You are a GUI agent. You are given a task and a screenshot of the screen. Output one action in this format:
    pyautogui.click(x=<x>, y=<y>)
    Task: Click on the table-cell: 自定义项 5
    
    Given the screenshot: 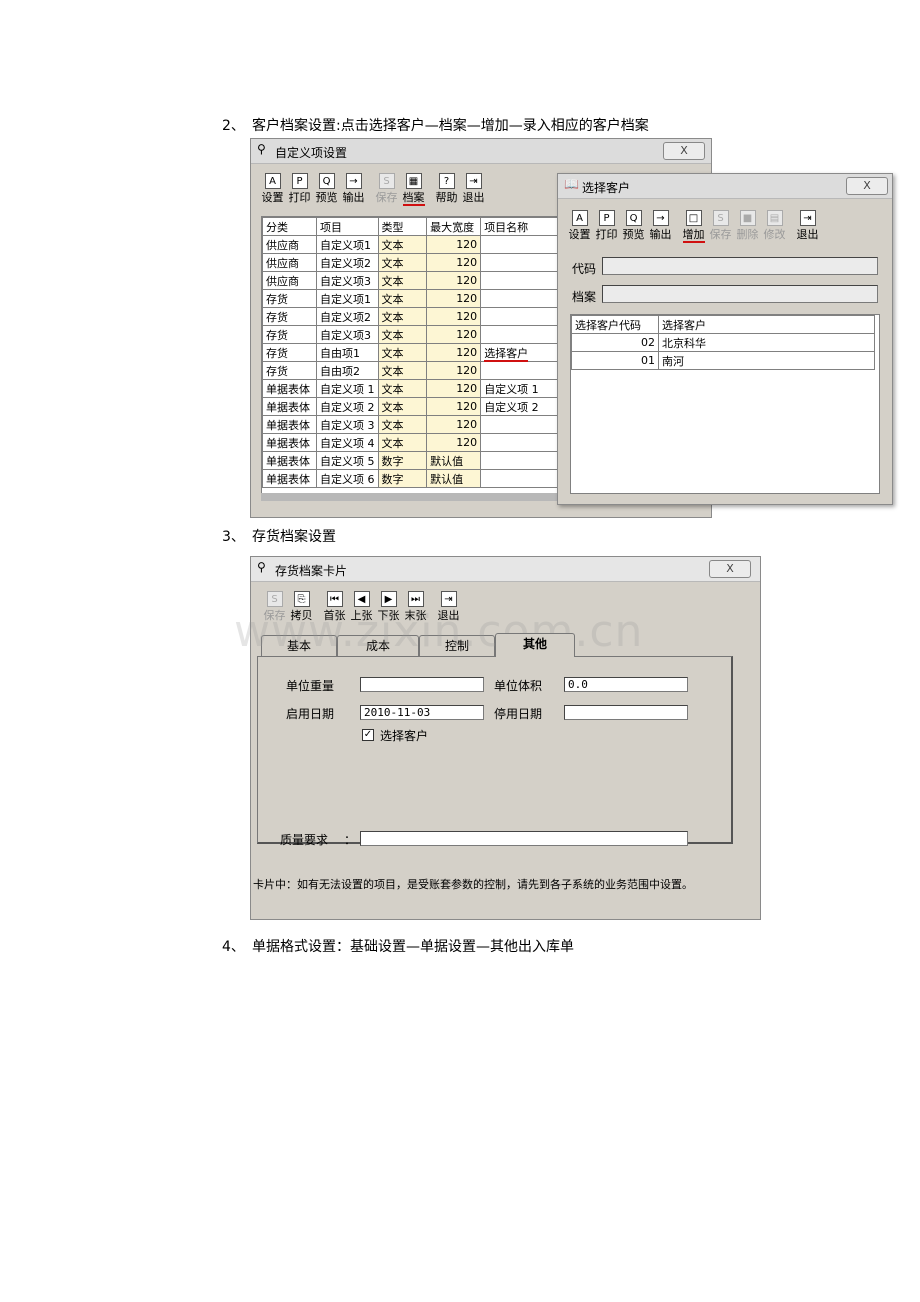 What is the action you would take?
    pyautogui.click(x=347, y=460)
    